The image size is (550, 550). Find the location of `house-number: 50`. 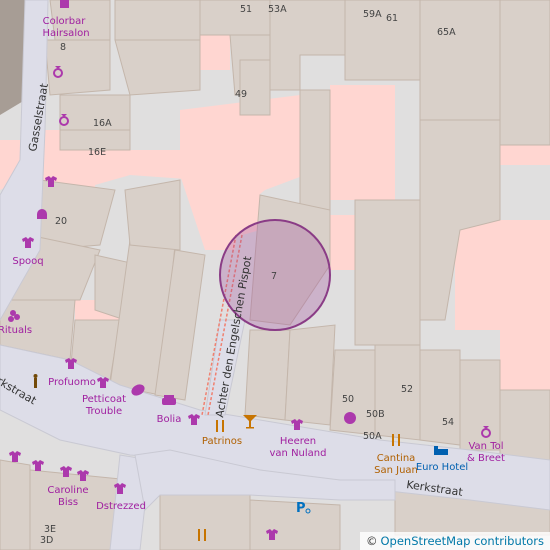

house-number: 50 is located at coordinates (348, 399).